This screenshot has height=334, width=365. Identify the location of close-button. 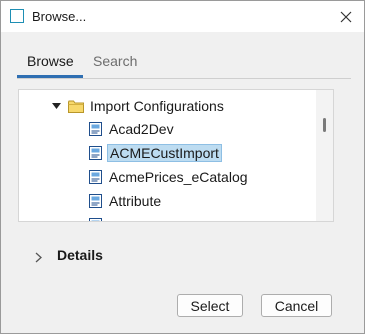
(346, 16).